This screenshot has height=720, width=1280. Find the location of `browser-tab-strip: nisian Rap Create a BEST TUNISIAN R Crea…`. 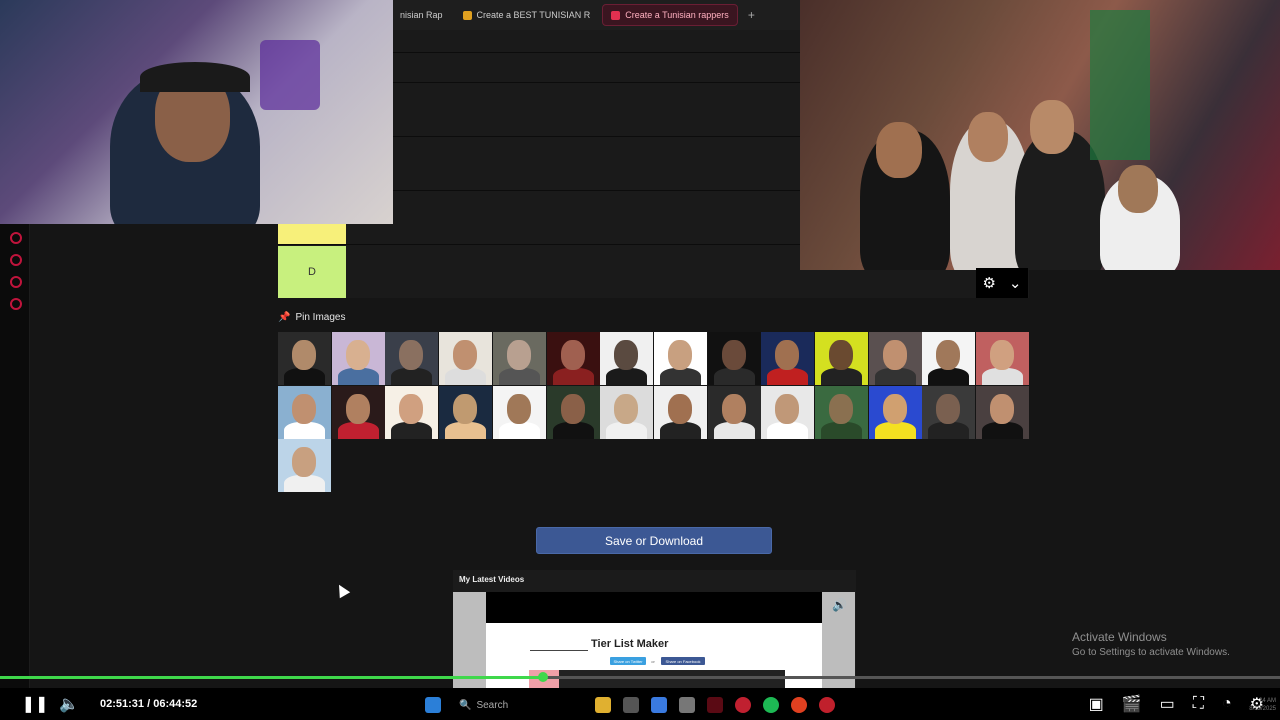

browser-tab-strip: nisian Rap Create a BEST TUNISIAN R Crea… is located at coordinates (596, 15).